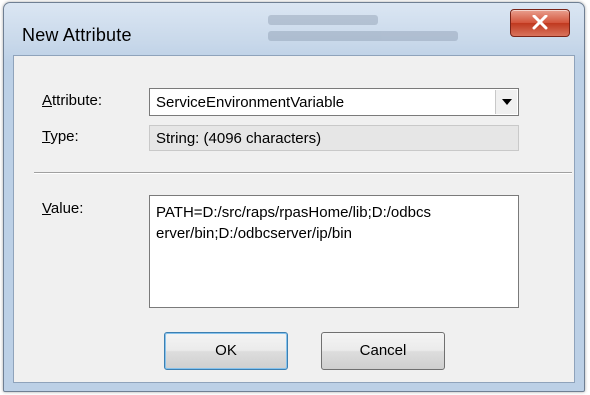 Image resolution: width=590 pixels, height=395 pixels. Describe the element at coordinates (72, 100) in the screenshot. I see `attribute-label: Attribute:` at that location.